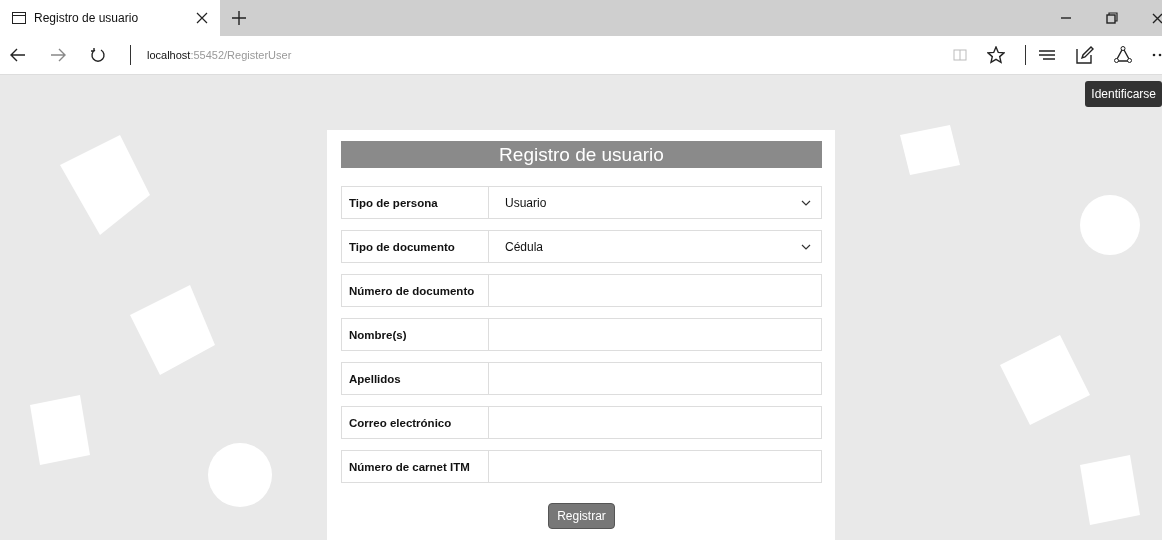 This screenshot has height=540, width=1162. Describe the element at coordinates (581, 516) in the screenshot. I see `register-button: Registrar` at that location.